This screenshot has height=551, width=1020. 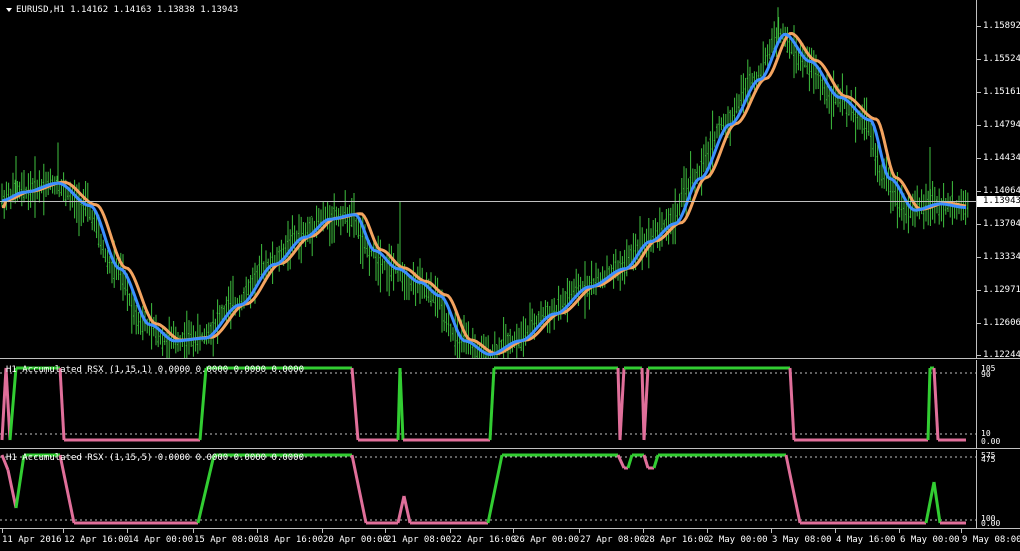 What do you see at coordinates (991, 523) in the screenshot?
I see `indicator2-level-0: 0.00` at bounding box center [991, 523].